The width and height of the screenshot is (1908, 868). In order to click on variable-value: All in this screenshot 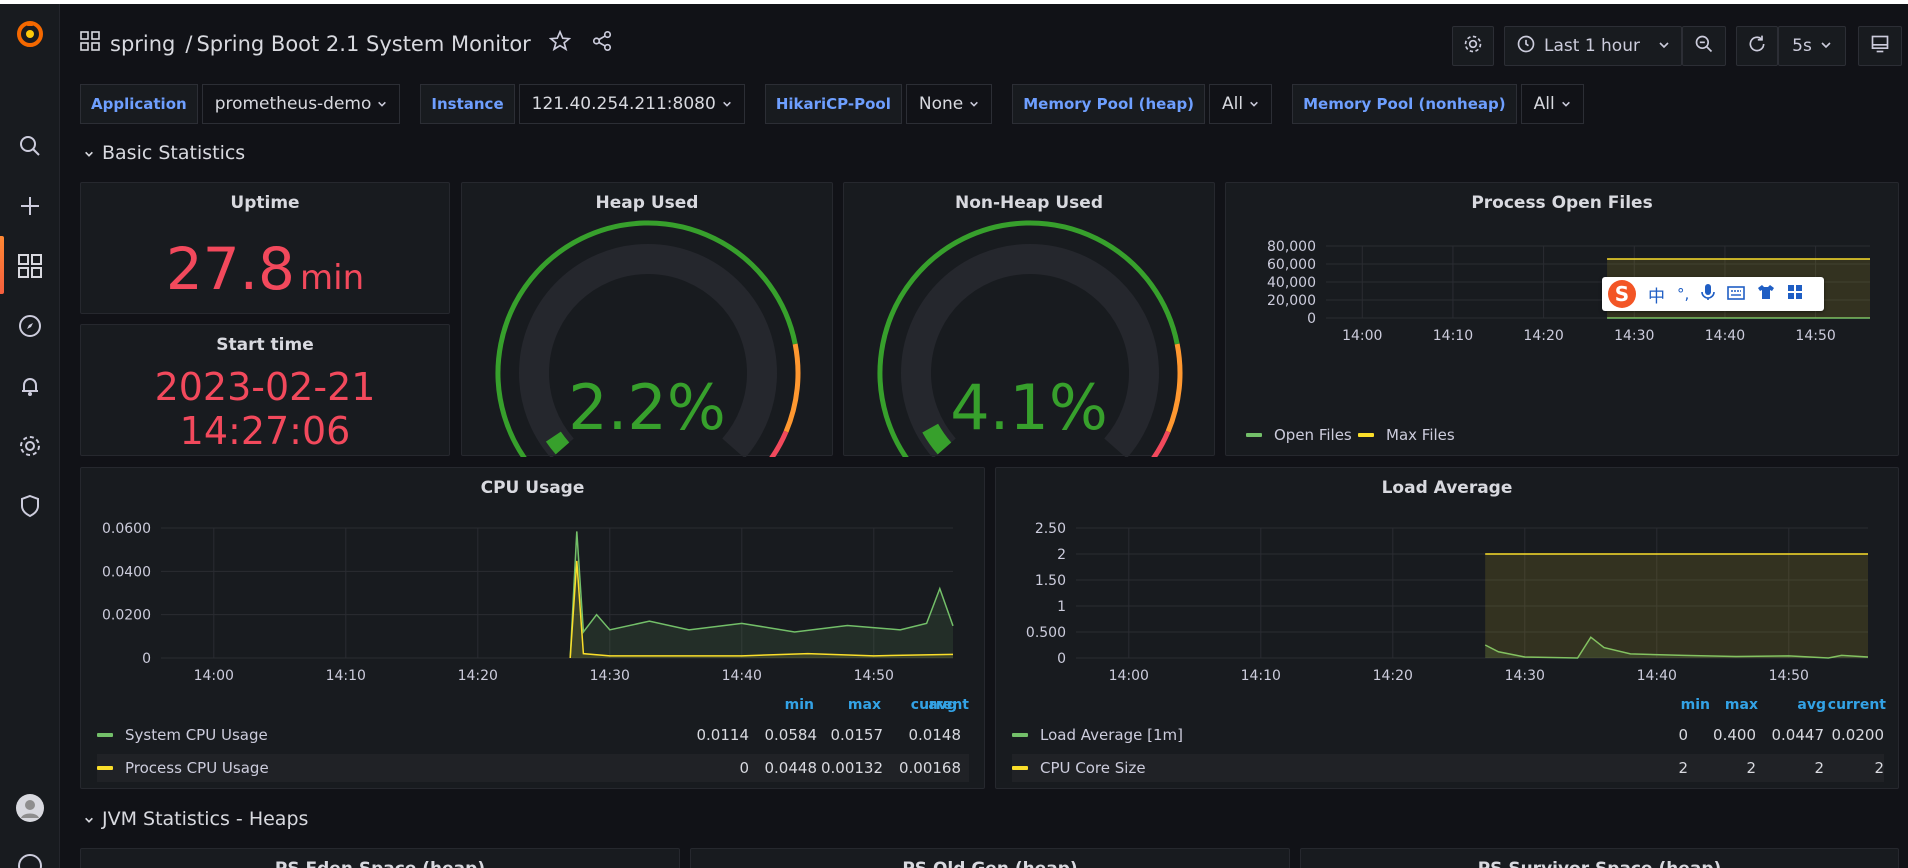, I will do `click(1544, 104)`.